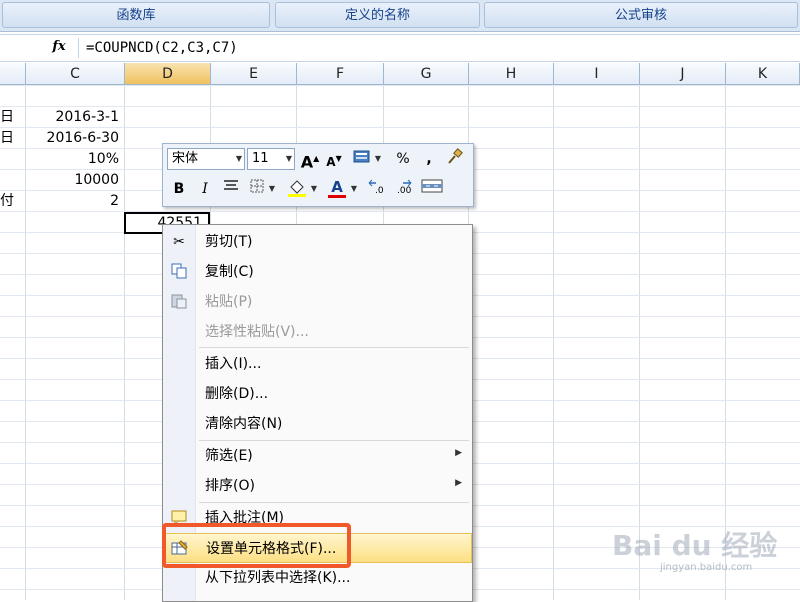 The width and height of the screenshot is (800, 602). I want to click on font-name-select: 宋体 ▼, so click(206, 159).